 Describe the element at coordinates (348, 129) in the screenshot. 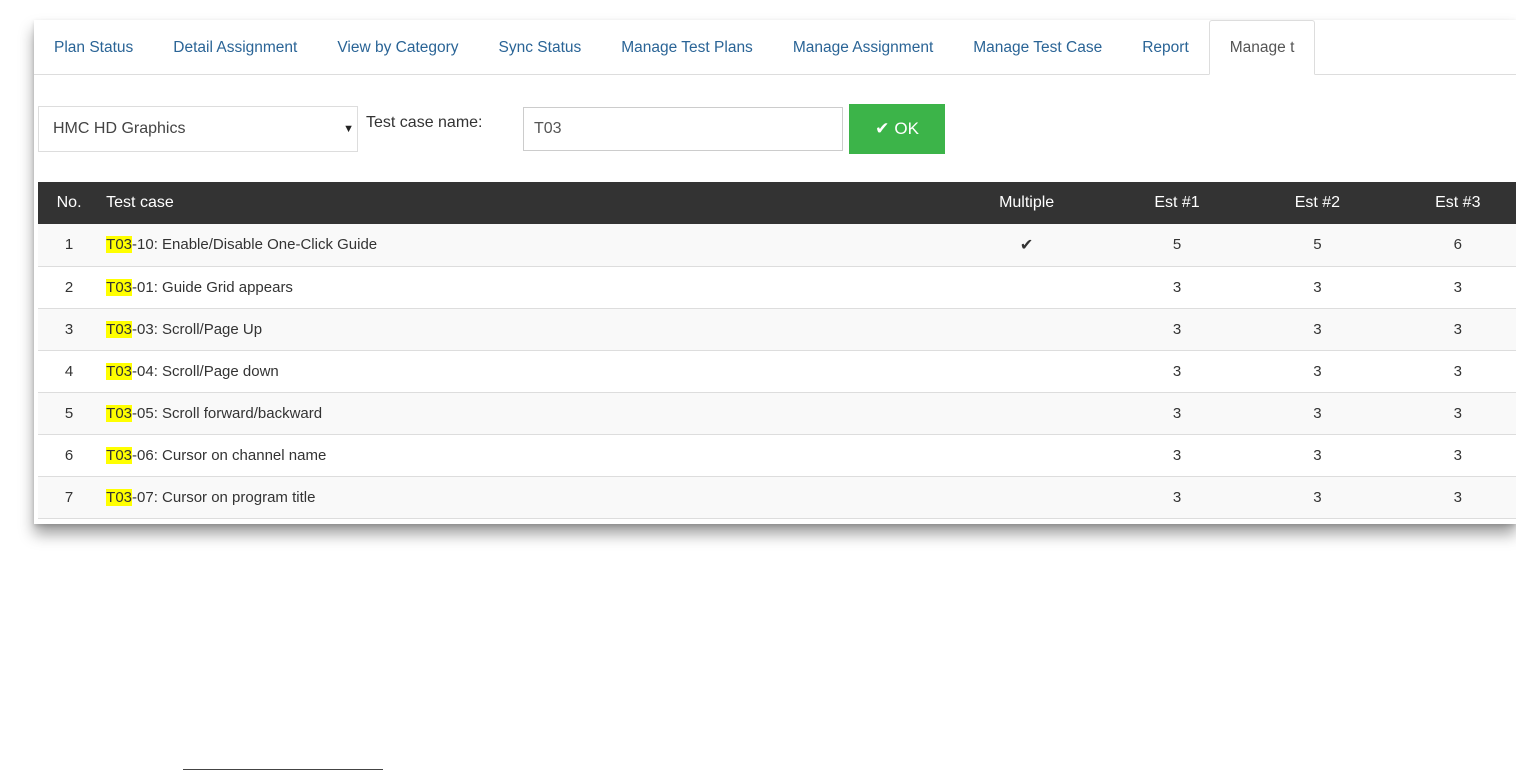

I see `chevron-down-icon: ▼` at that location.